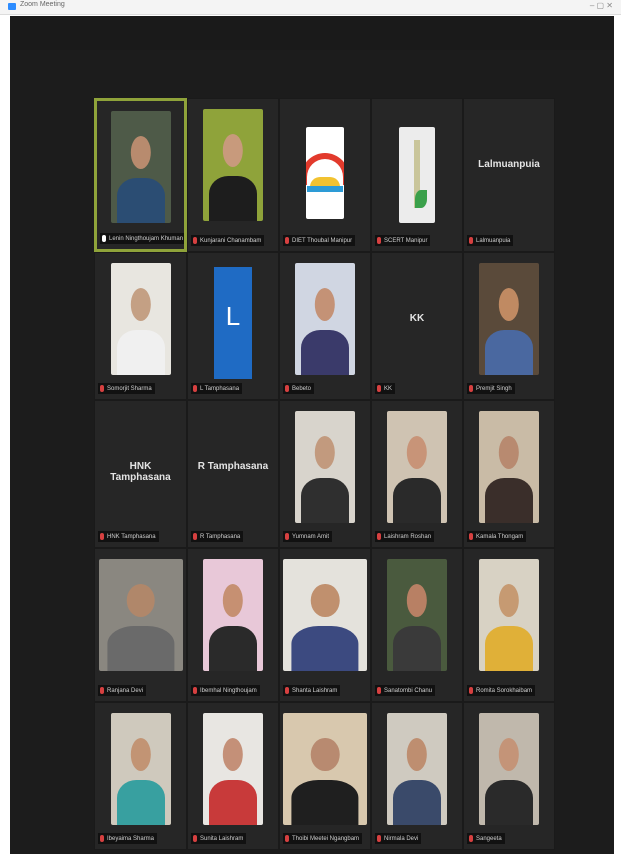 This screenshot has height=859, width=621. I want to click on participant-name: Bebeto, so click(302, 388).